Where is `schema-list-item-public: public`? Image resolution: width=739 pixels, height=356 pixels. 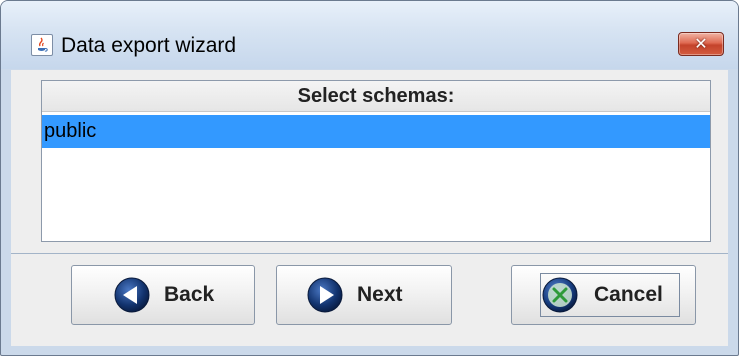
schema-list-item-public: public is located at coordinates (376, 131).